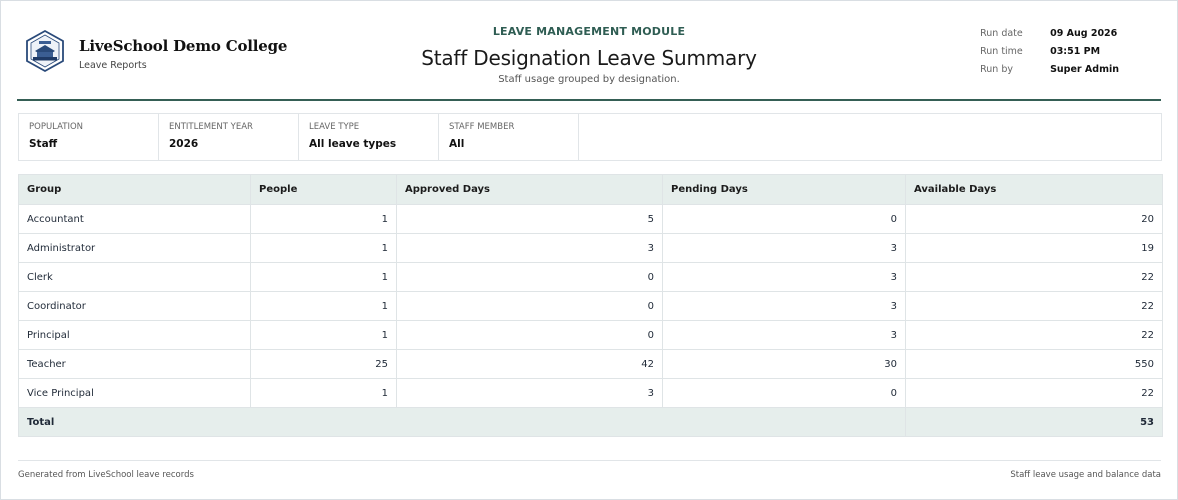 This screenshot has width=1178, height=500. Describe the element at coordinates (509, 137) in the screenshot. I see `filter-staff-member: STAFF MEMBER All` at that location.